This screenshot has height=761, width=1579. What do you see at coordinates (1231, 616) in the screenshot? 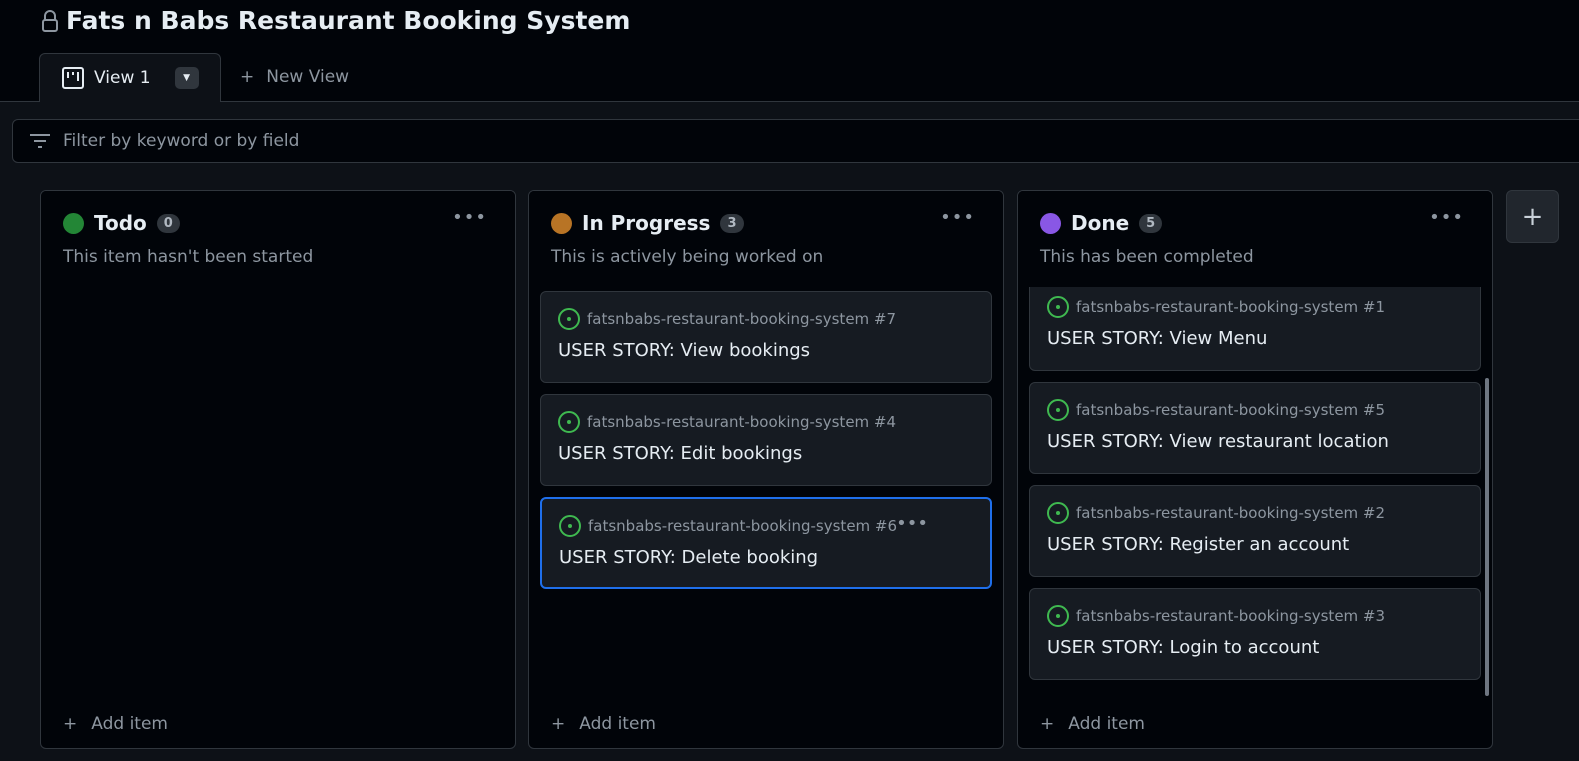
I see `issue-repo-number: fatsnbabs-restaurant-booking-system #3` at bounding box center [1231, 616].